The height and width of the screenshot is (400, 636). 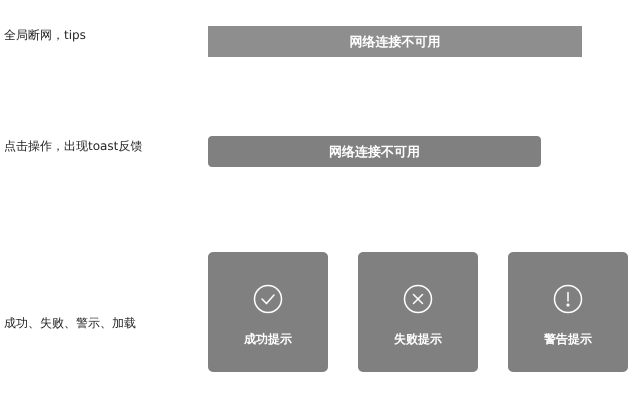 I want to click on card-text: 成功提示, so click(x=268, y=339).